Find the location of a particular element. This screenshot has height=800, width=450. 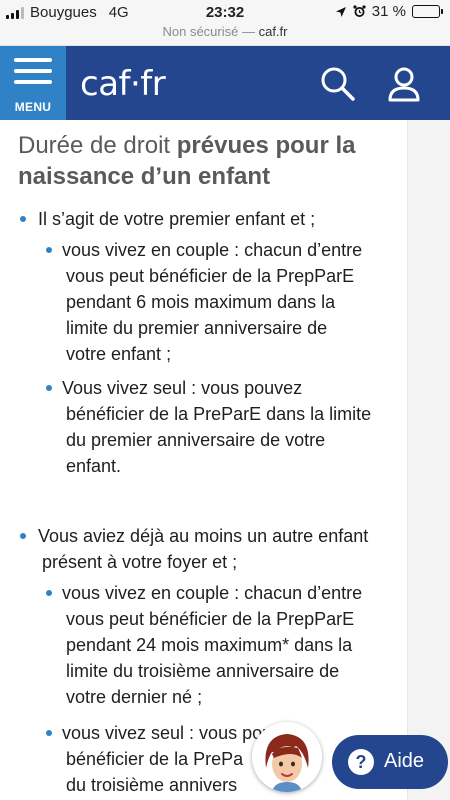

assistant-avatar is located at coordinates (287, 757).